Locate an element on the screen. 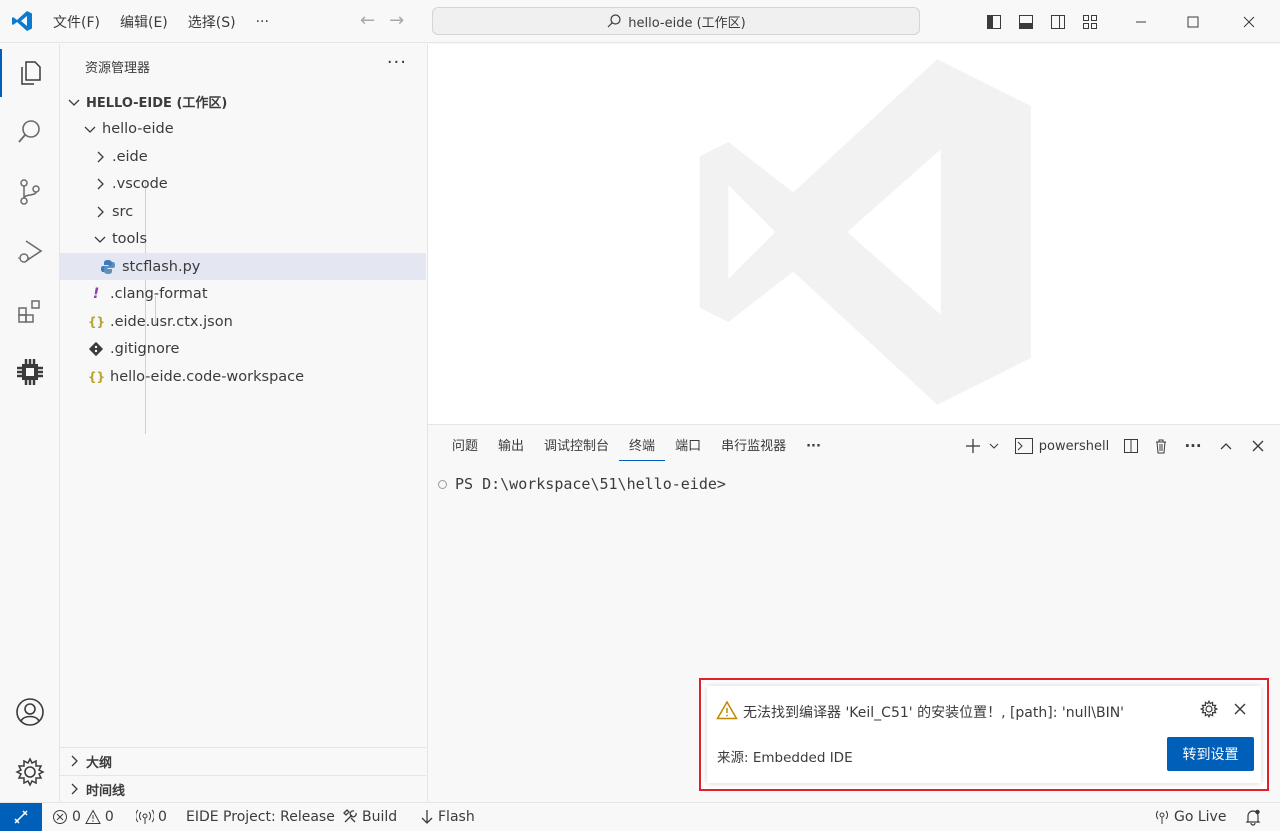 This screenshot has width=1280, height=831. toggle-panel-icon is located at coordinates (1026, 22).